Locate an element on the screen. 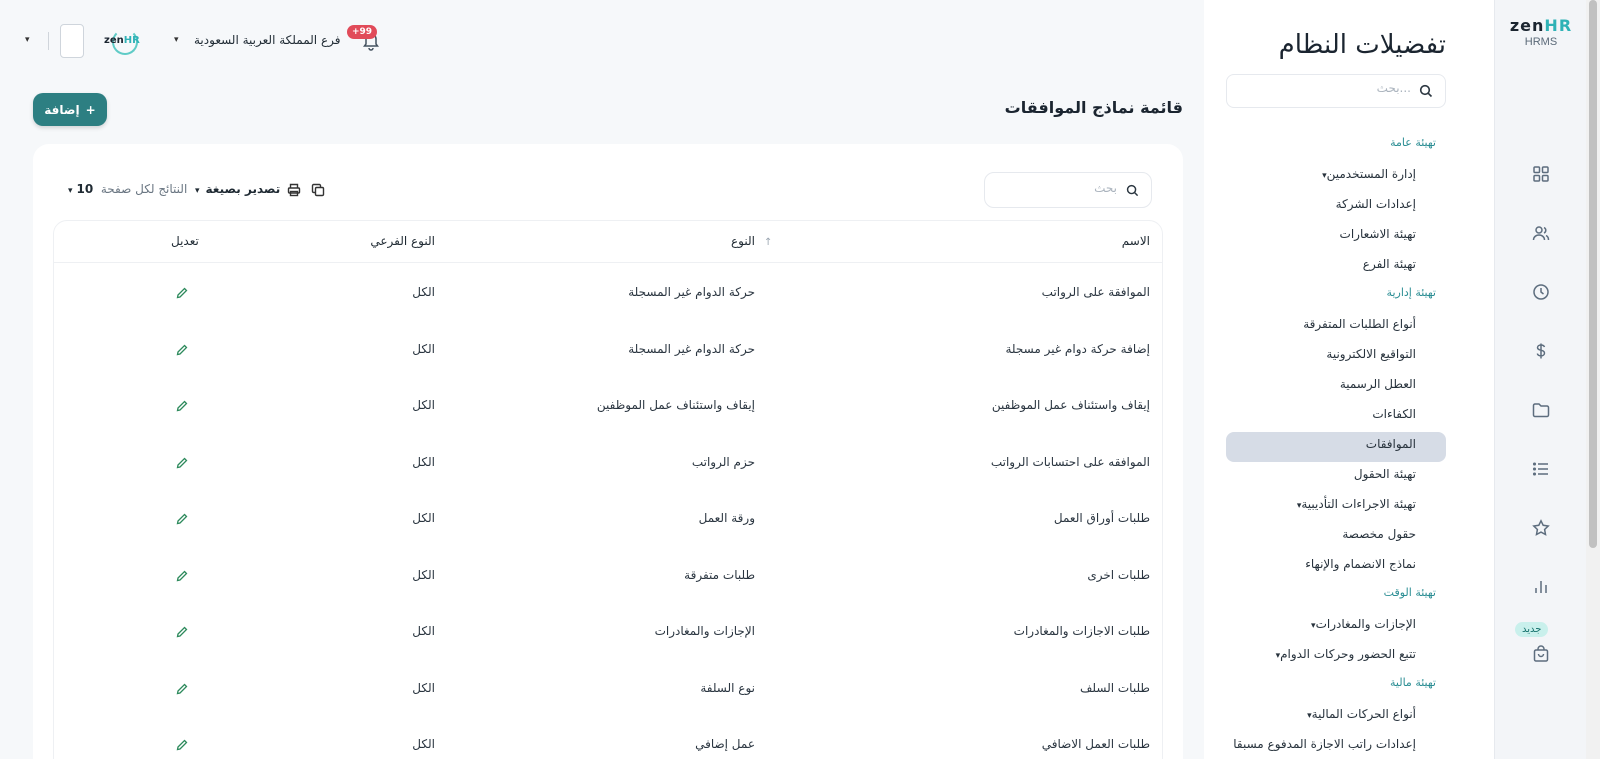  star-icon is located at coordinates (1541, 528).